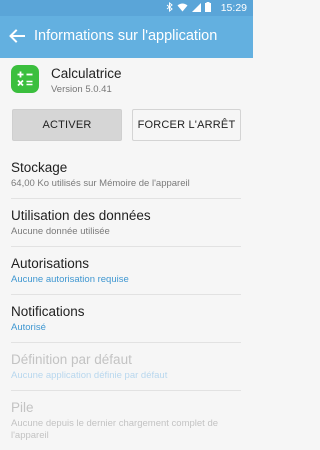 This screenshot has height=450, width=320. Describe the element at coordinates (86, 73) in the screenshot. I see `app-name: Calculatrice` at that location.